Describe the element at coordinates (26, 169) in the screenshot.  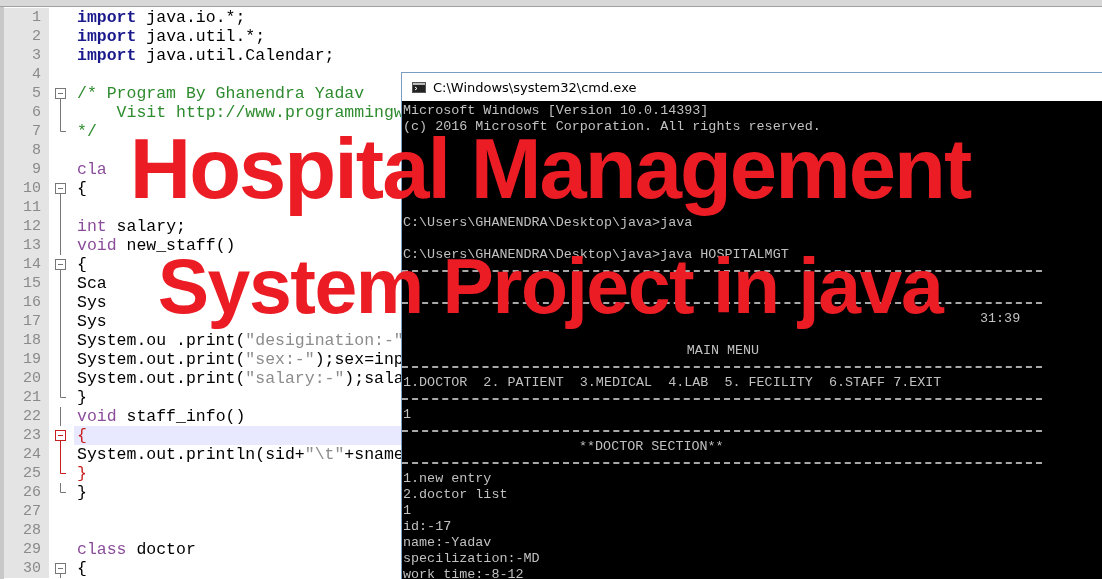
I see `line-number: 9` at that location.